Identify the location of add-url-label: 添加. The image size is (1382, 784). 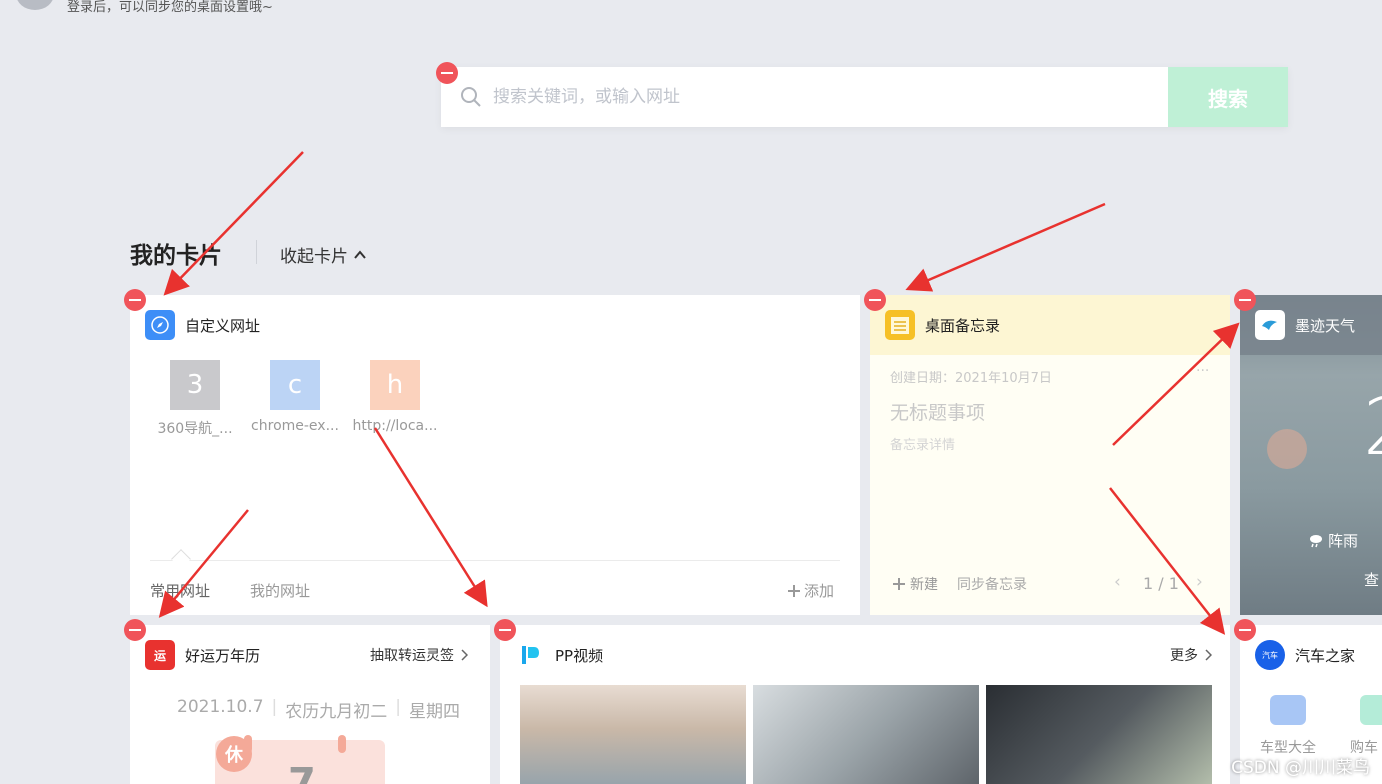
(819, 591).